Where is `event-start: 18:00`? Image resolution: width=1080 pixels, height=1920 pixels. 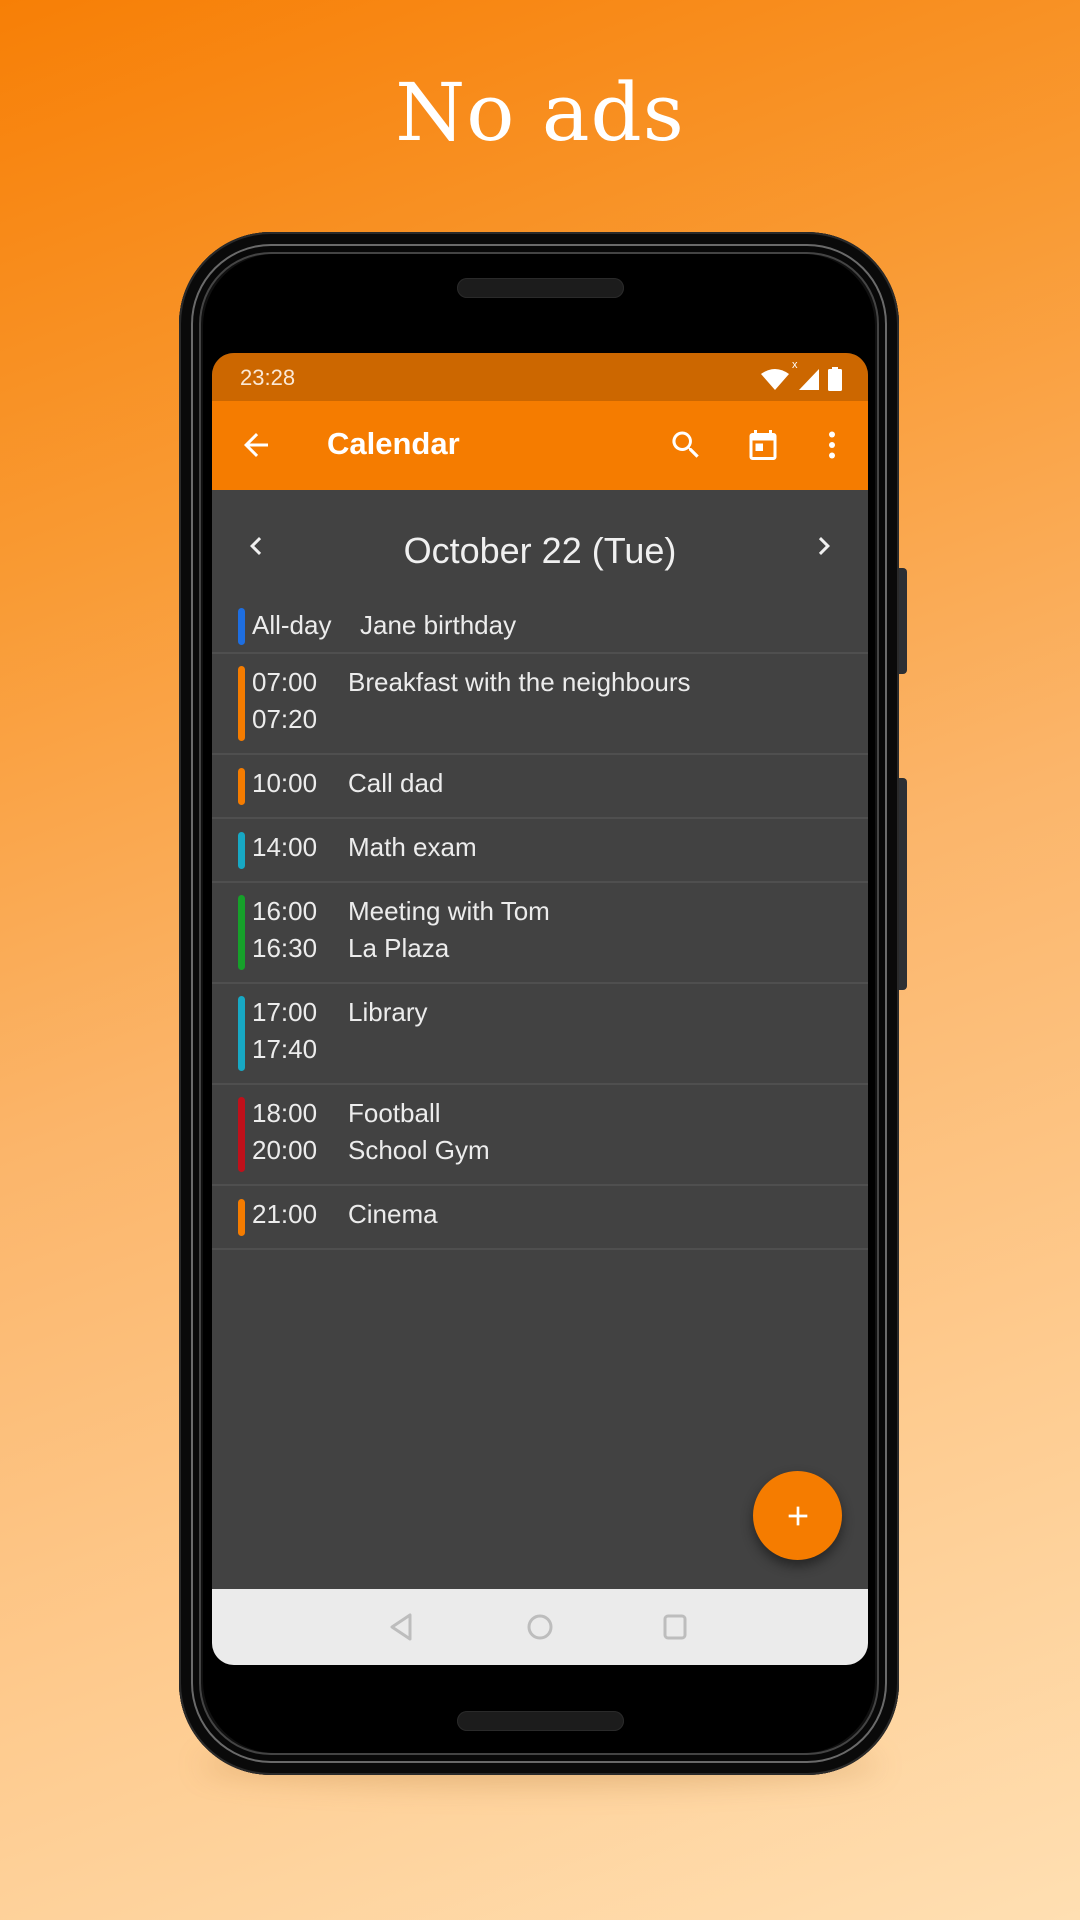 event-start: 18:00 is located at coordinates (285, 1113).